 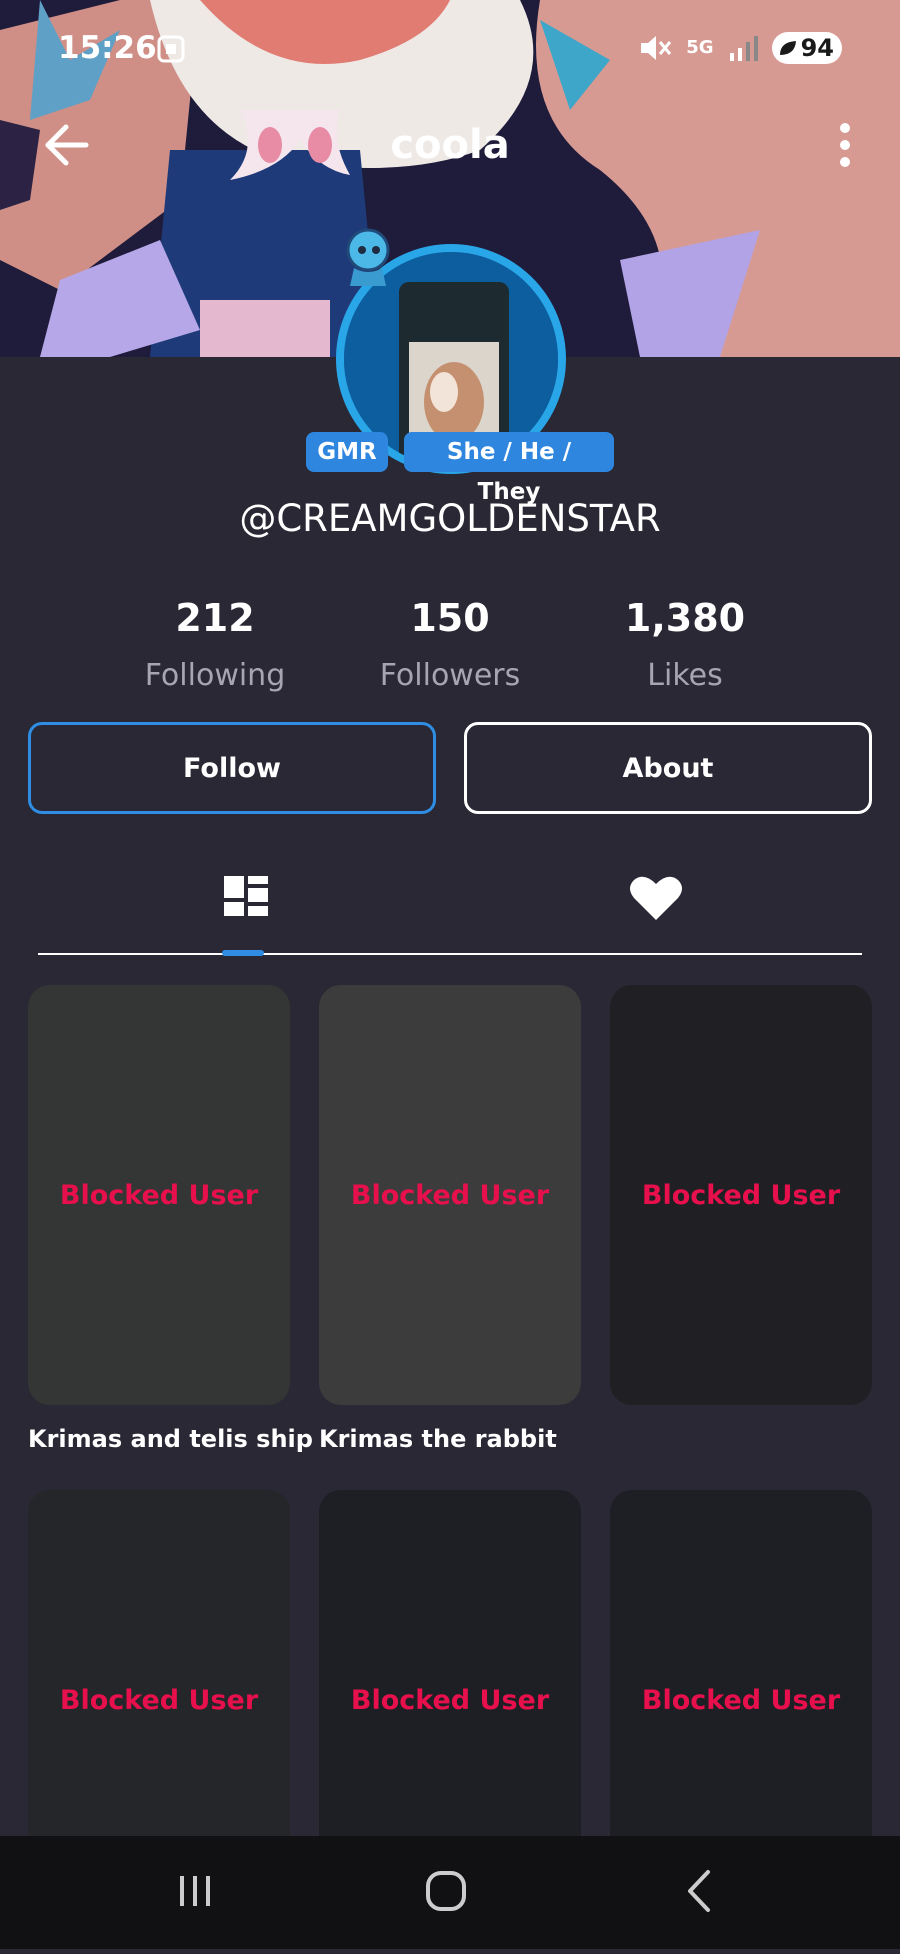 What do you see at coordinates (845, 145) in the screenshot?
I see `more-vertical-icon` at bounding box center [845, 145].